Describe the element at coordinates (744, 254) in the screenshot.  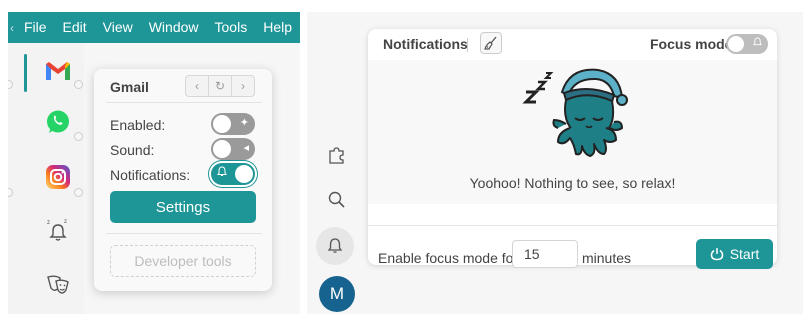
I see `start-label: Start` at that location.